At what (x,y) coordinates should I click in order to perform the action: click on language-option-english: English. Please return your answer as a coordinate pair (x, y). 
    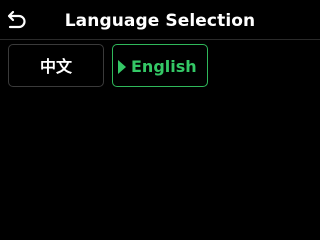
    Looking at the image, I should click on (160, 65).